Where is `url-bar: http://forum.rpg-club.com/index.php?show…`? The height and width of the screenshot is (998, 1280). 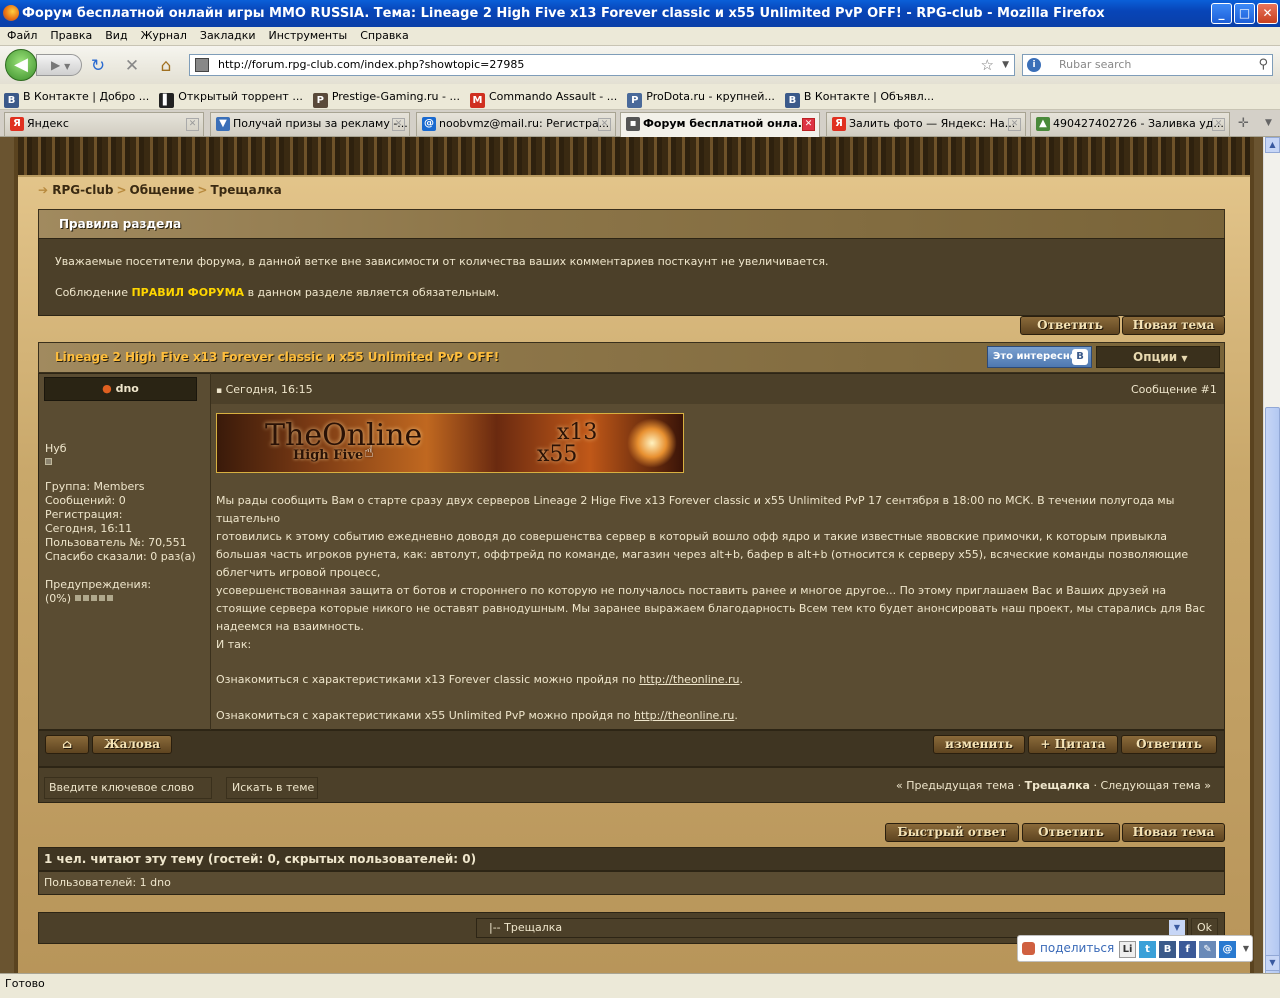 url-bar: http://forum.rpg-club.com/index.php?show… is located at coordinates (602, 65).